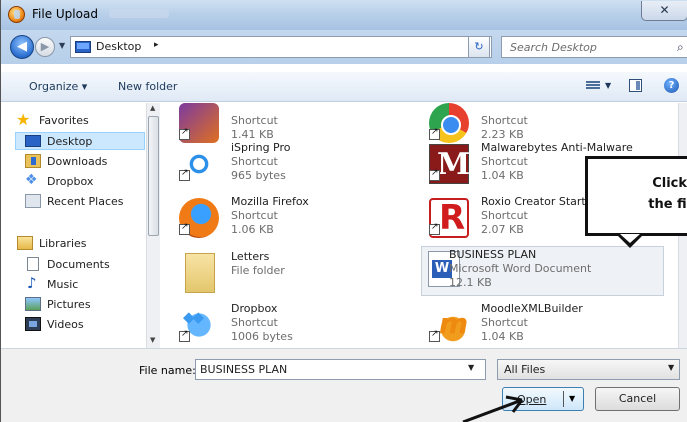 The width and height of the screenshot is (687, 422). I want to click on file-type-filter: All Files ▼, so click(588, 369).